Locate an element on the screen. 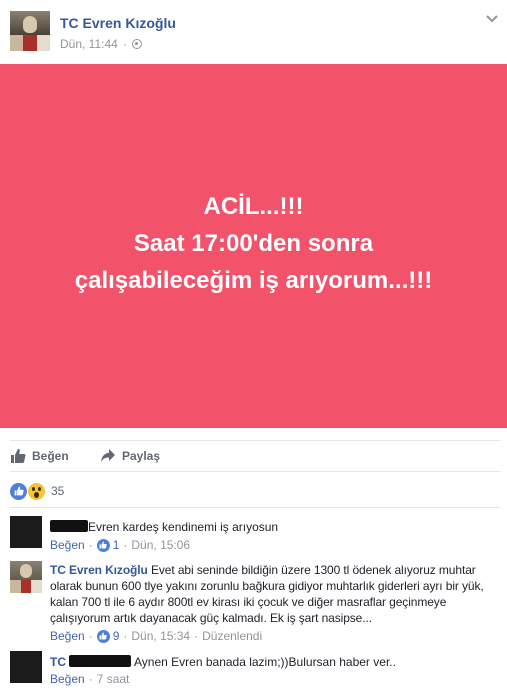  comment-footer: Beğen · 9 · Dün, 15:34 · Düzenlendi is located at coordinates (156, 636).